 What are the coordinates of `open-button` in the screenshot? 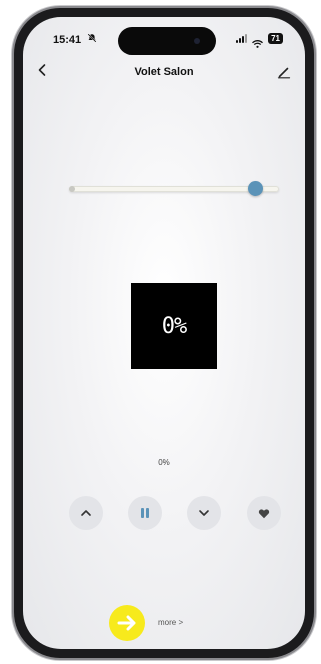 It's located at (86, 513).